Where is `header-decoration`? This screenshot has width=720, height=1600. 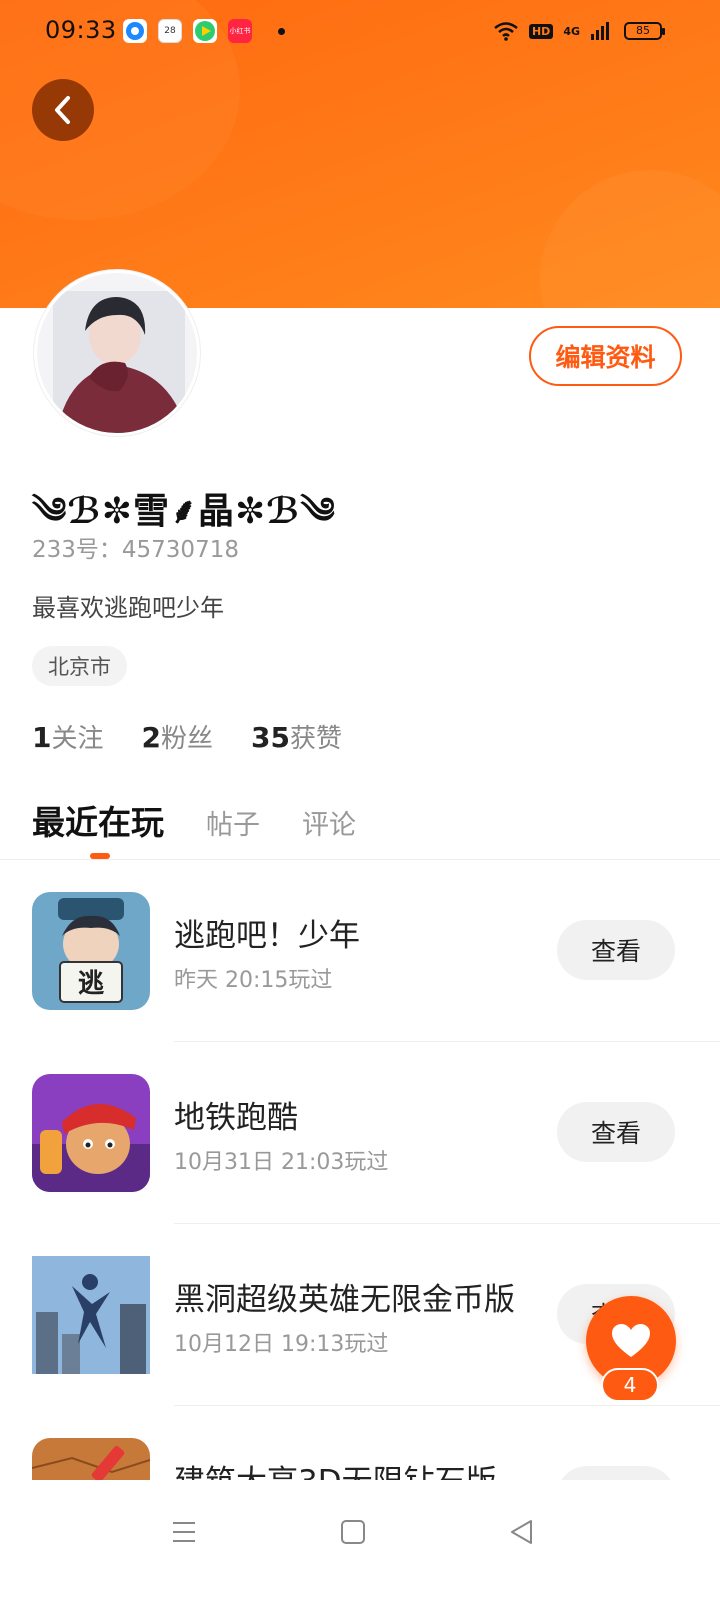
header-decoration is located at coordinates (630, 239).